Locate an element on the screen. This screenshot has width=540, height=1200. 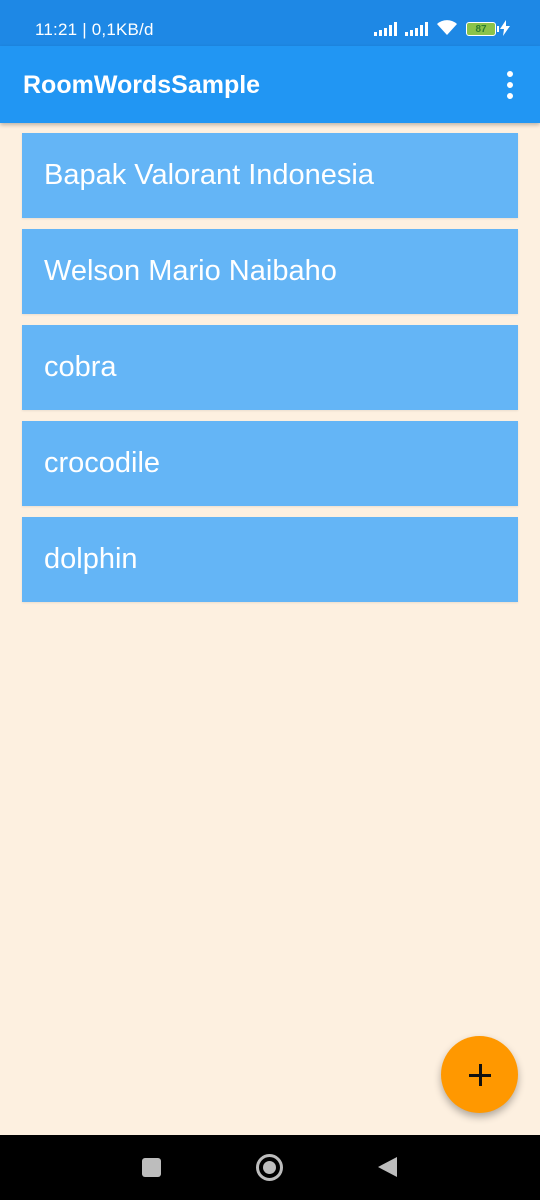
wifi-icon is located at coordinates (447, 27).